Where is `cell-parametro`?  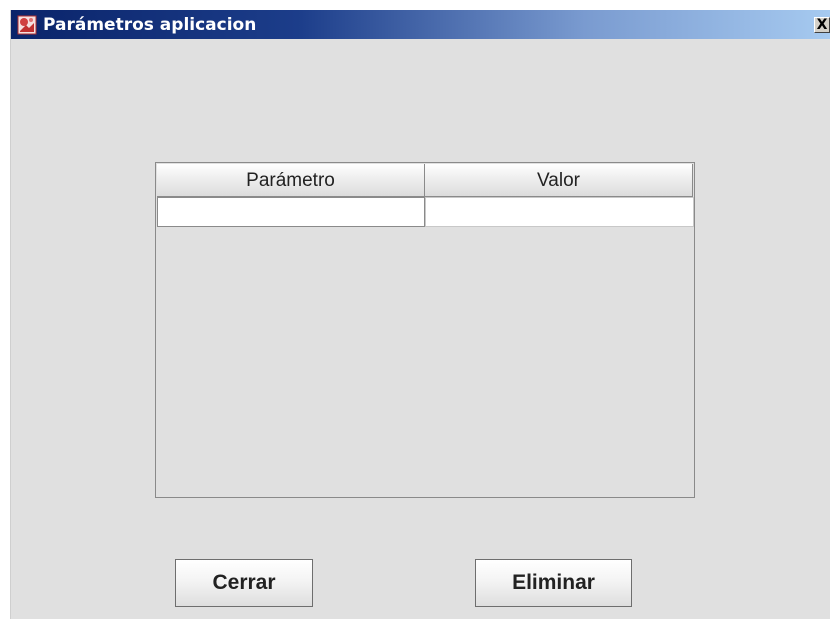 cell-parametro is located at coordinates (291, 212).